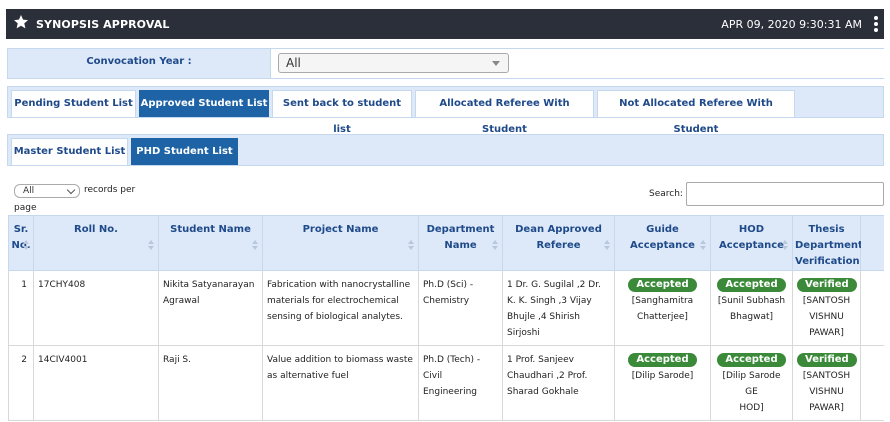 This screenshot has width=890, height=422. Describe the element at coordinates (110, 190) in the screenshot. I see `records-per-page-label: records per` at that location.